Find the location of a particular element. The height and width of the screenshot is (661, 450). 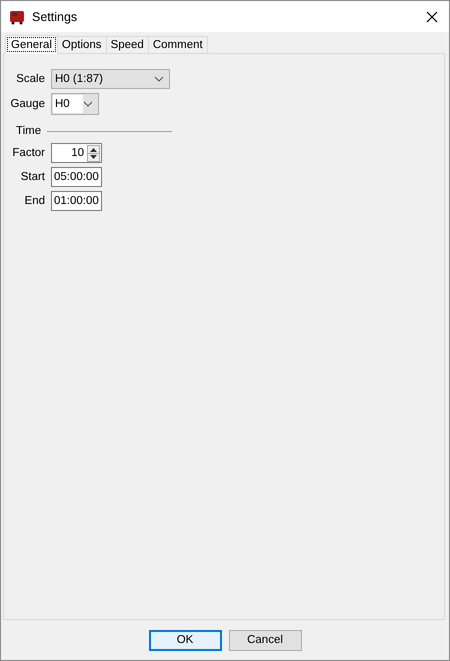

tab: General is located at coordinates (31, 44).